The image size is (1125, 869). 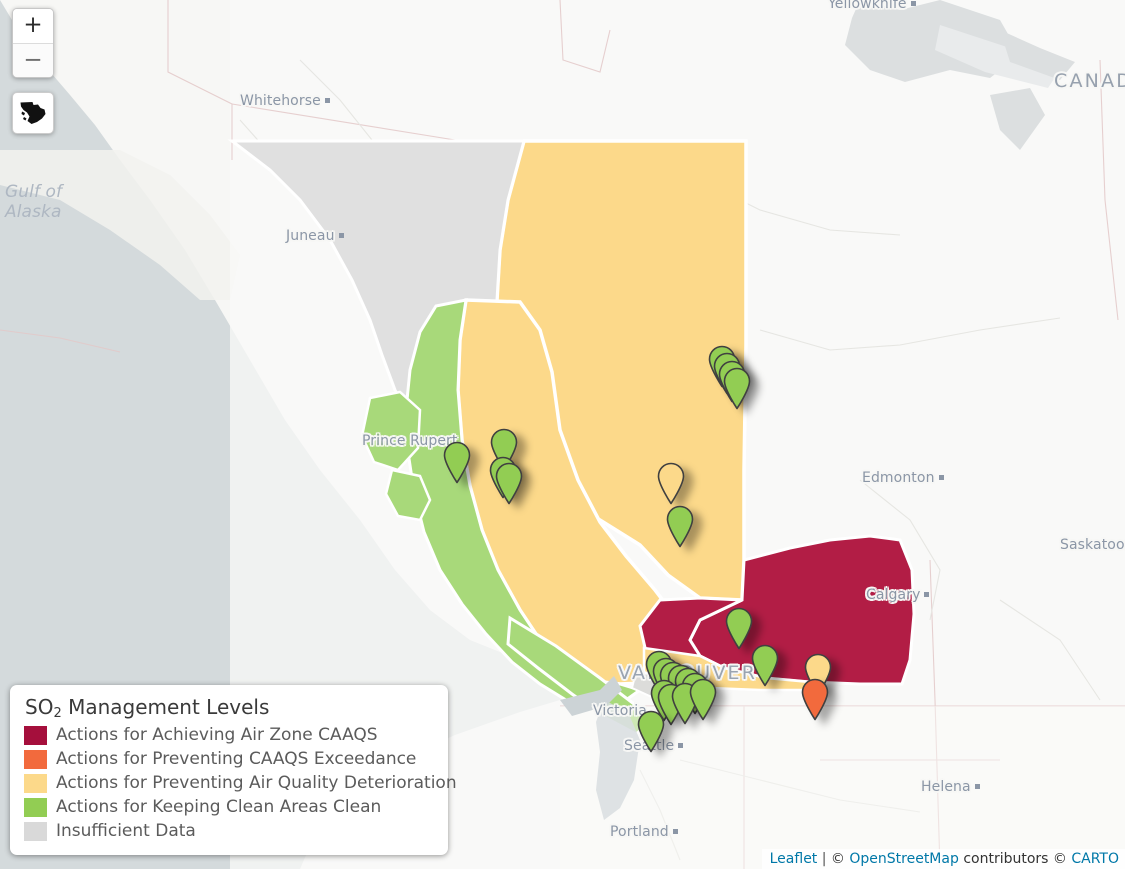 What do you see at coordinates (35, 759) in the screenshot?
I see `legend-swatch-preventing-caaqs-exceedance` at bounding box center [35, 759].